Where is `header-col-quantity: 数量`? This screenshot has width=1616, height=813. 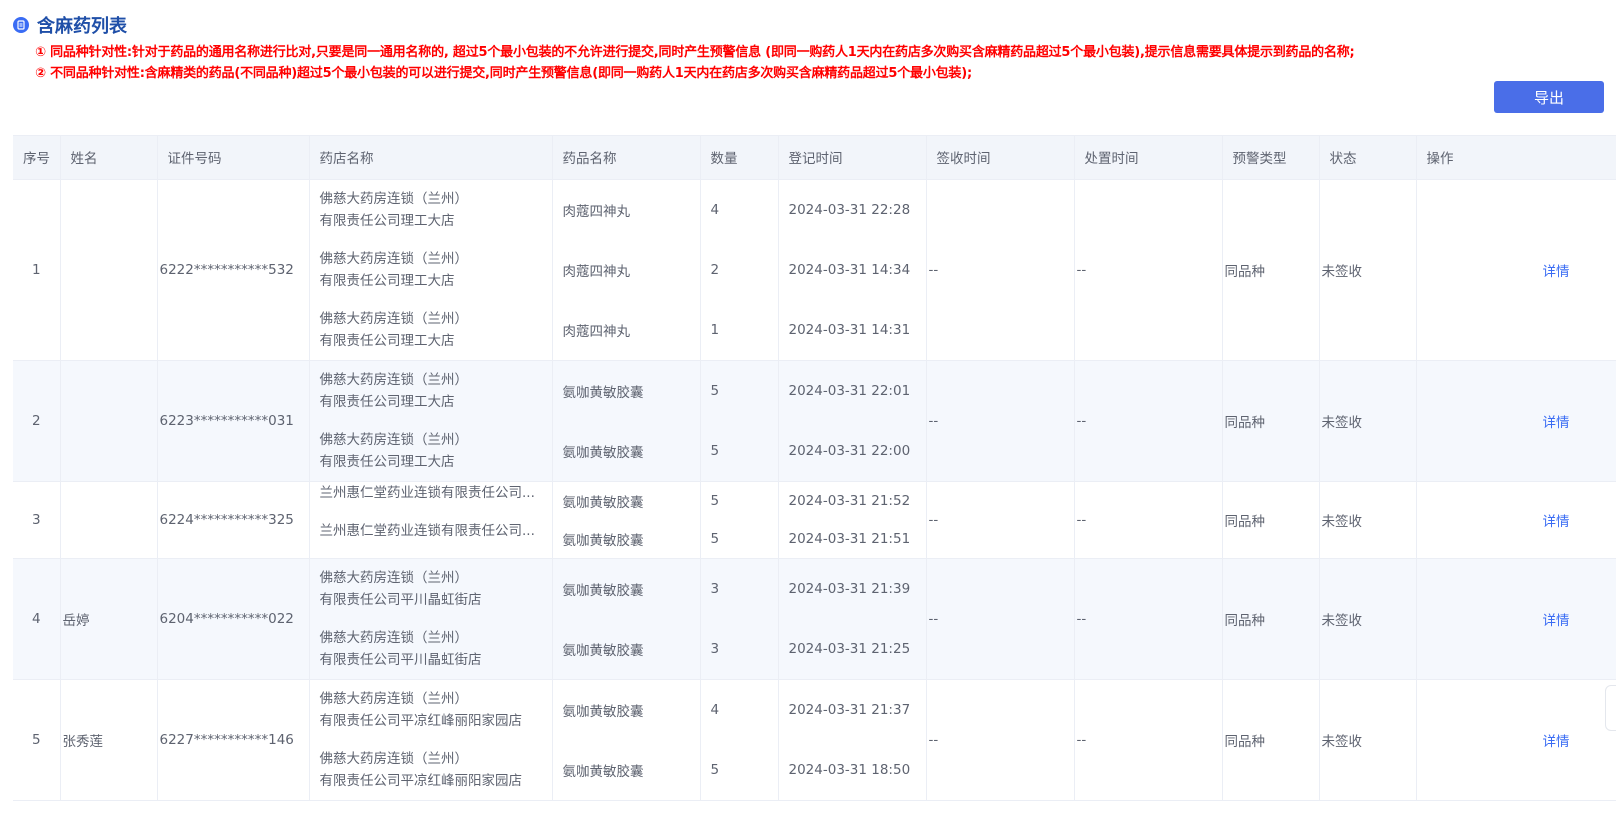 header-col-quantity: 数量 is located at coordinates (739, 158).